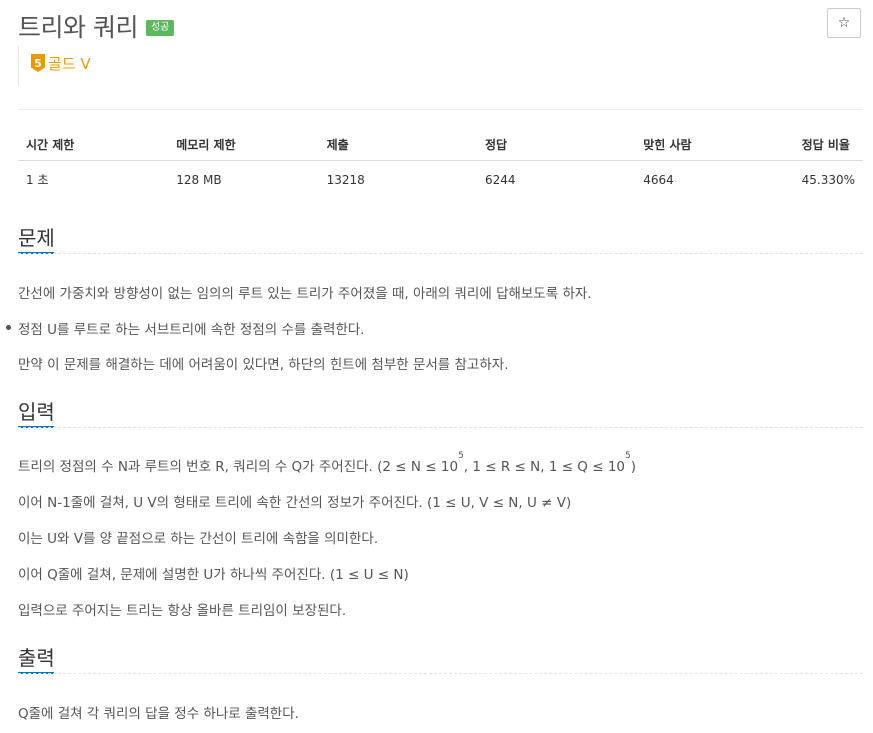 The image size is (873, 733). I want to click on divider, so click(440, 109).